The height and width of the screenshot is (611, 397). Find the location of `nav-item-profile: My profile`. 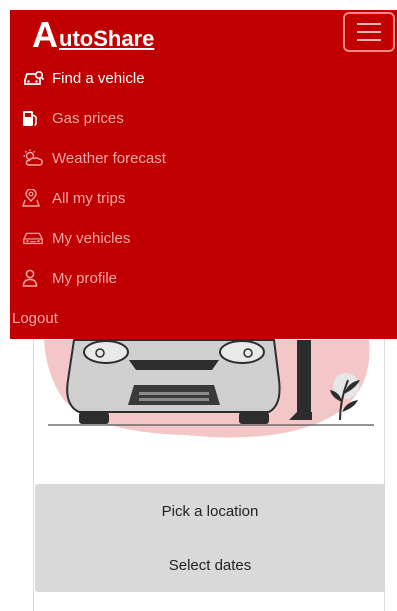

nav-item-profile: My profile is located at coordinates (203, 278).